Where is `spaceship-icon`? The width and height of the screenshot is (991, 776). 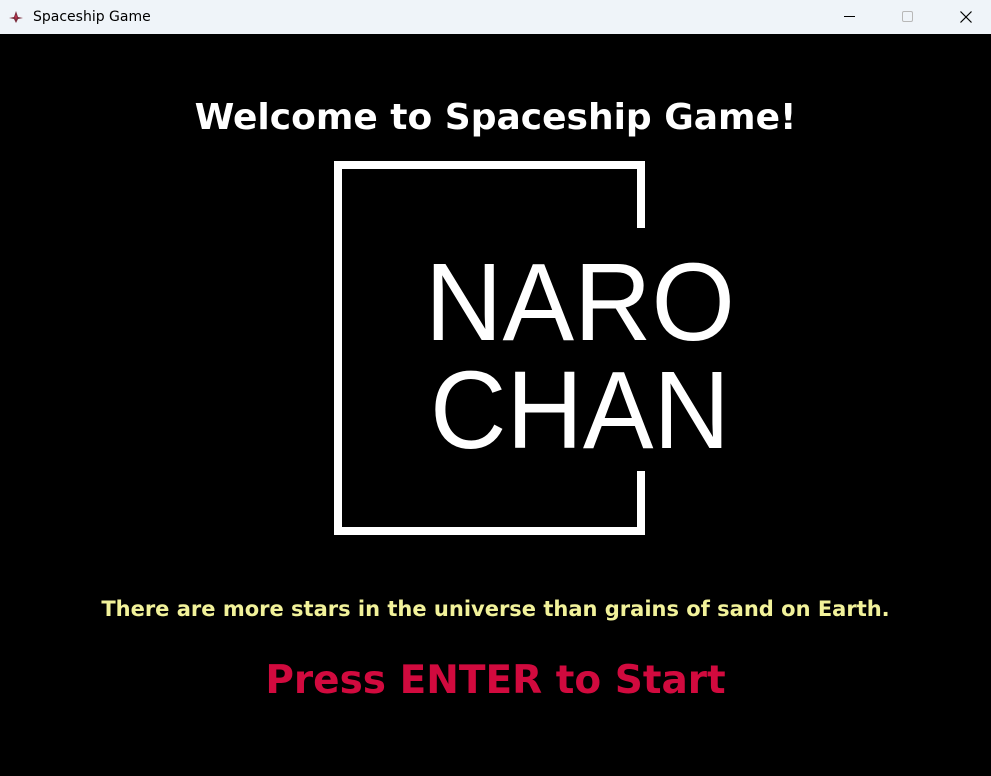
spaceship-icon is located at coordinates (16, 17).